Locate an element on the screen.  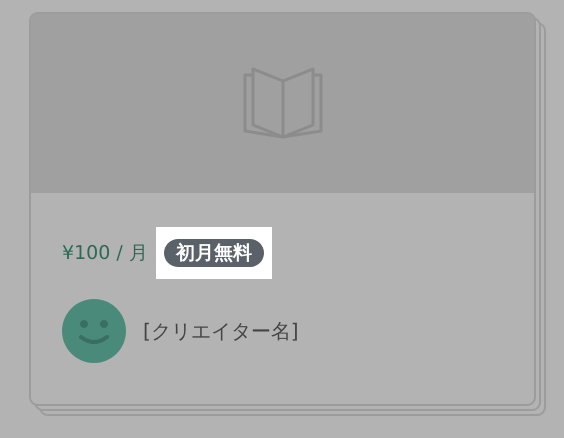
smiley-avatar-icon is located at coordinates (94, 331).